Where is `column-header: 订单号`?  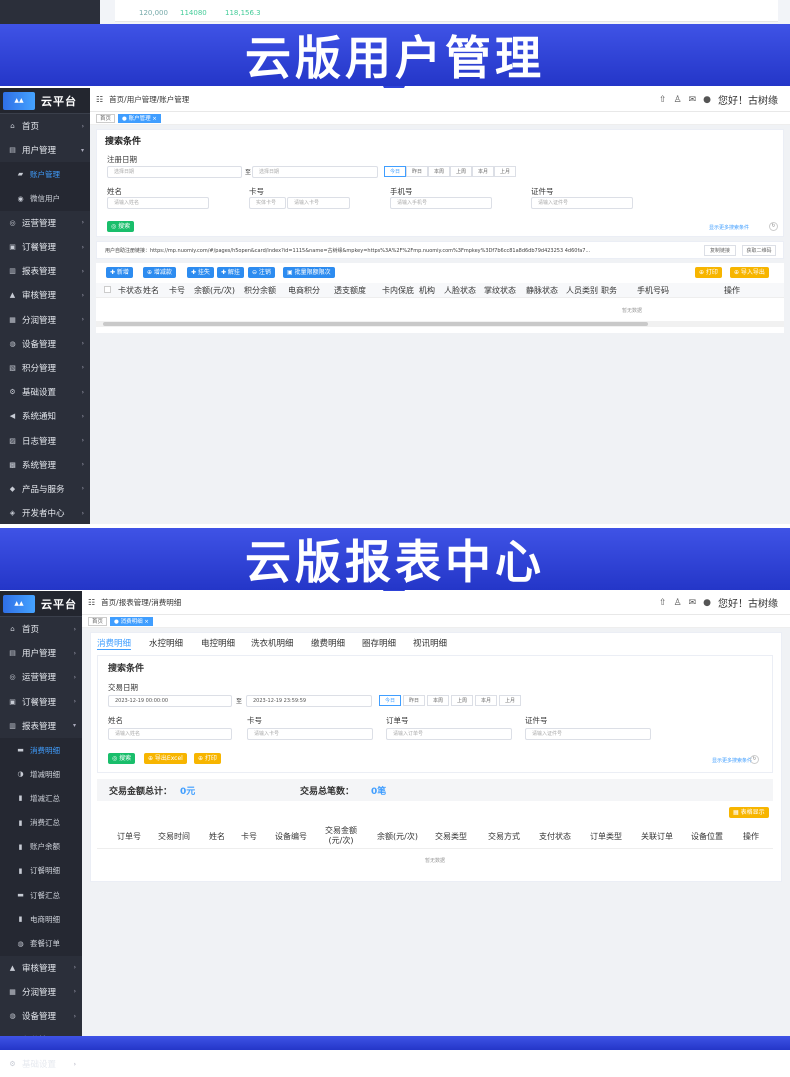 column-header: 订单号 is located at coordinates (129, 837).